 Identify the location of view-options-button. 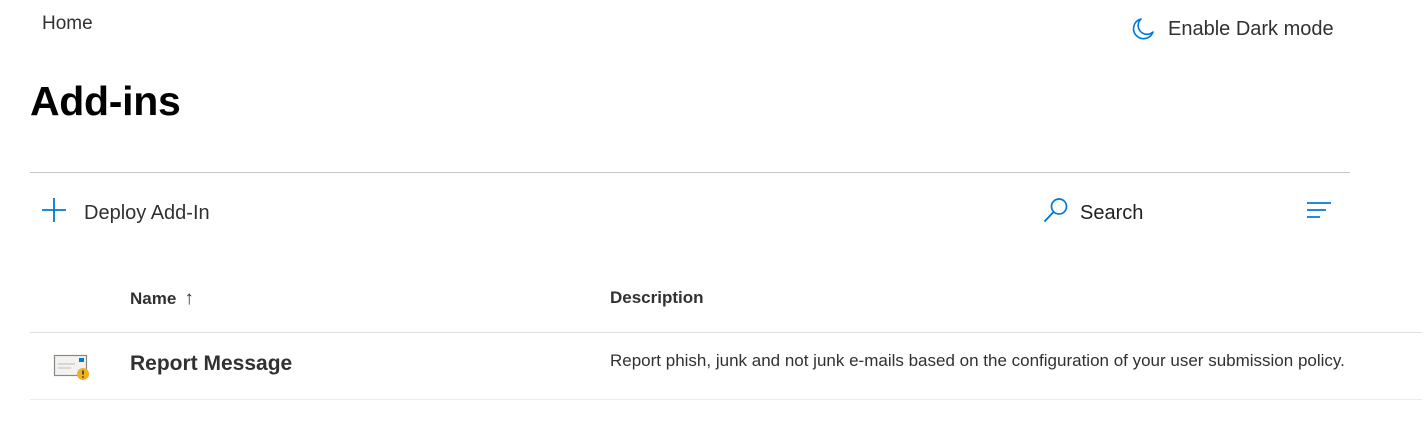
(1319, 212).